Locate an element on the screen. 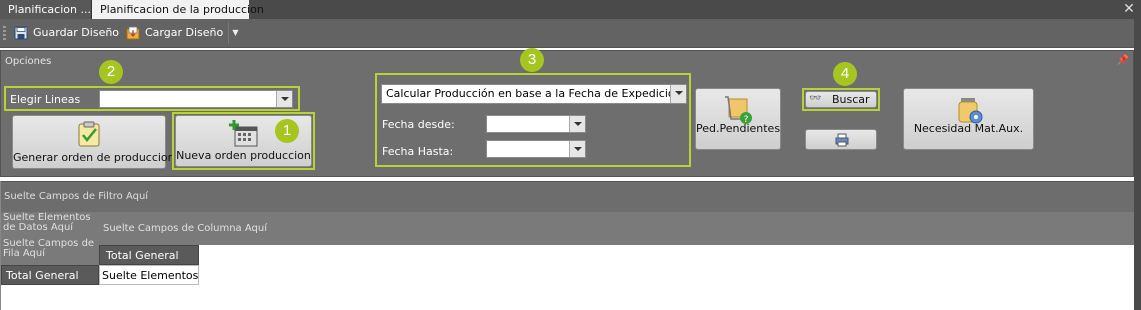  nueva-orden-label: Nueva orden produccion is located at coordinates (243, 155).